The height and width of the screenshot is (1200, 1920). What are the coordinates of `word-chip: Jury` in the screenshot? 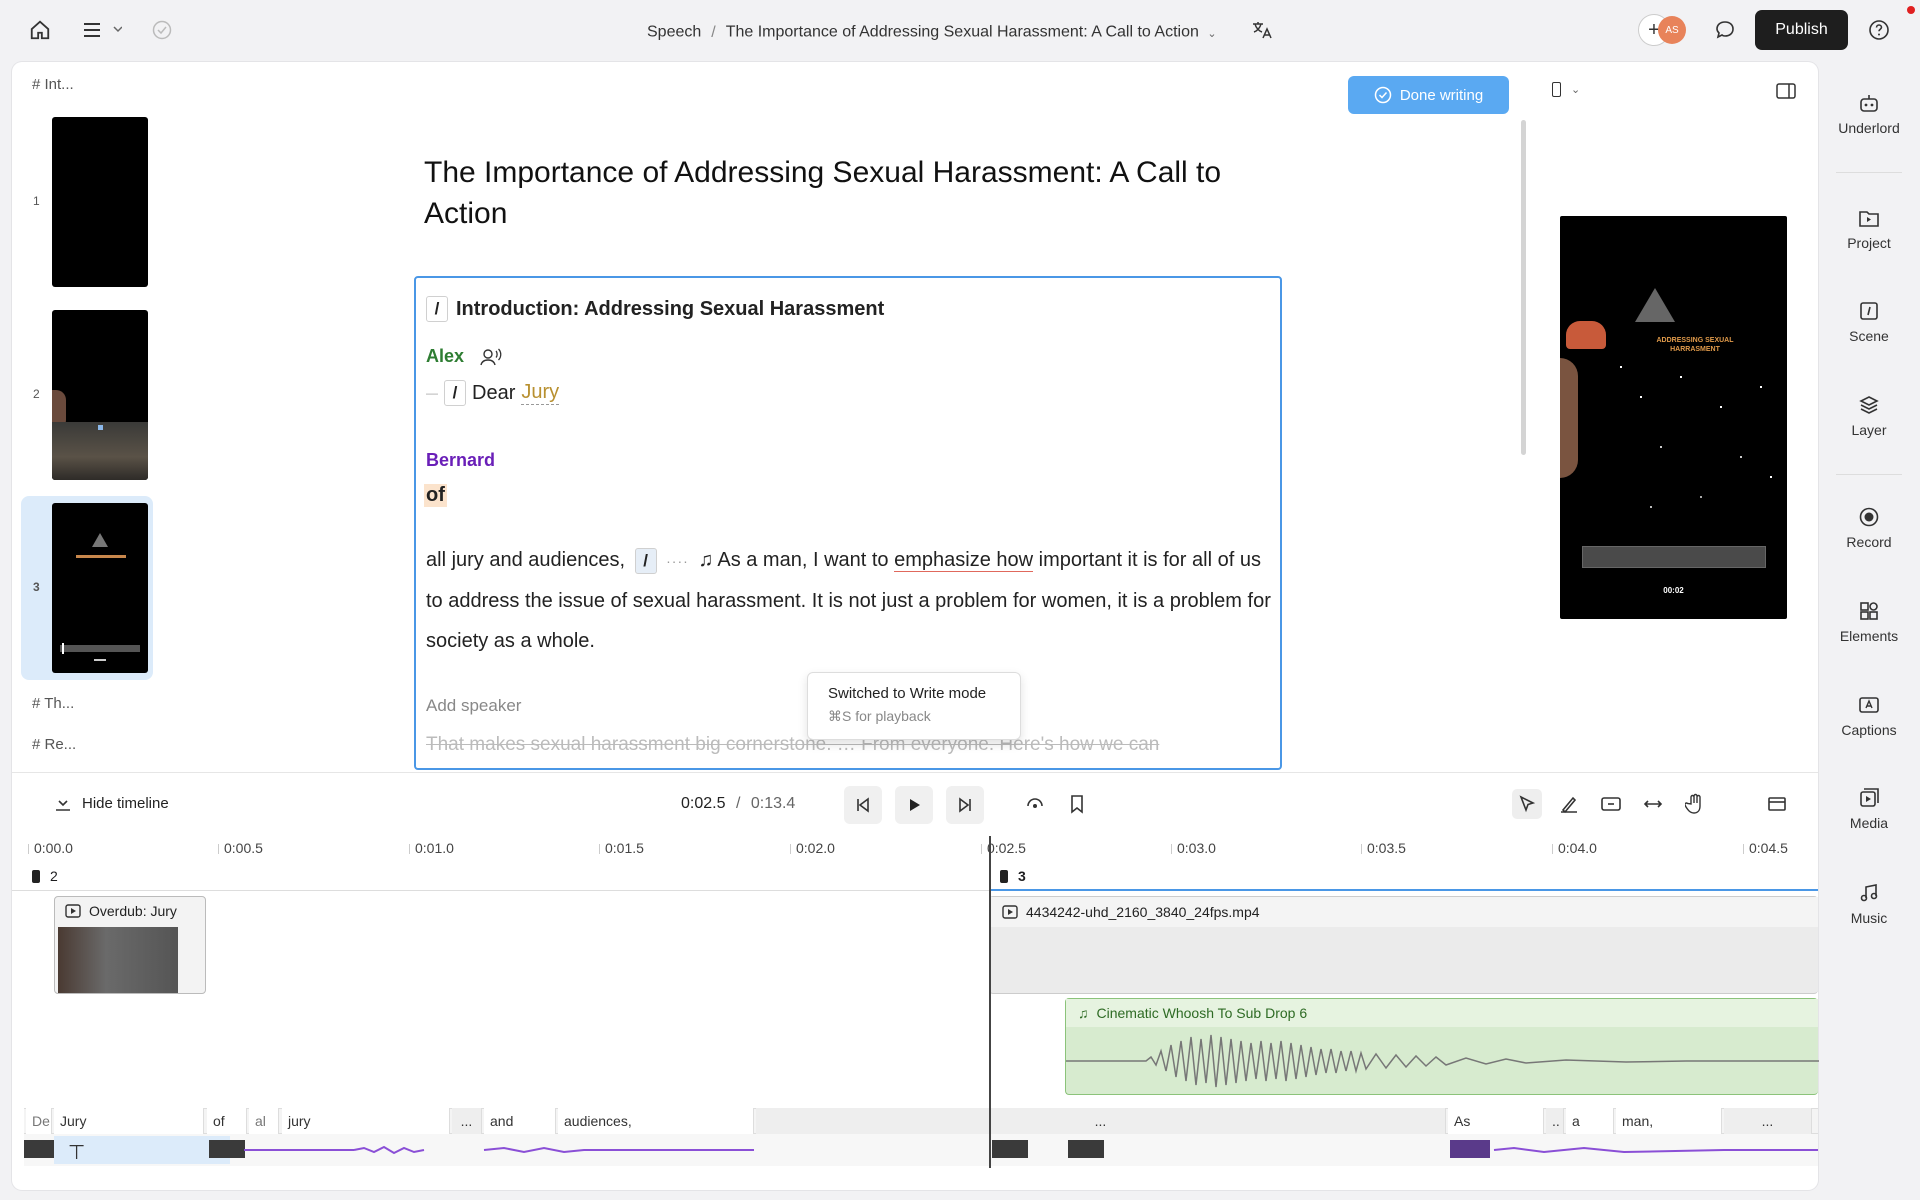 It's located at (129, 1121).